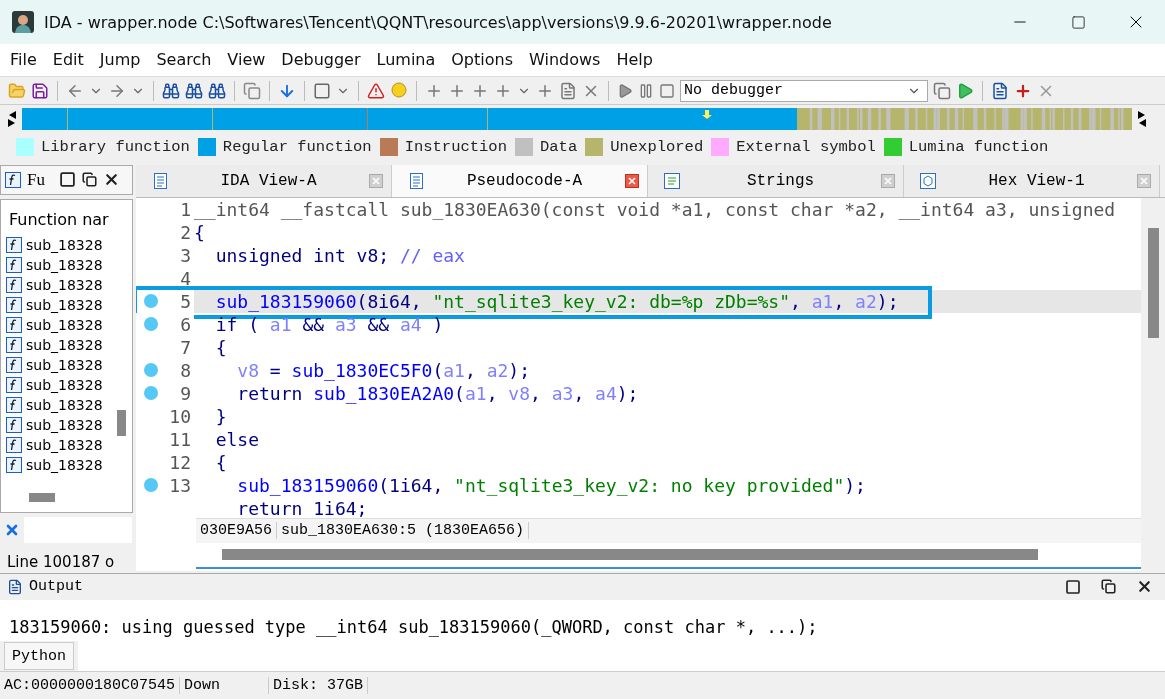 The width and height of the screenshot is (1165, 699). What do you see at coordinates (321, 60) in the screenshot?
I see `menu-item: Debugger` at bounding box center [321, 60].